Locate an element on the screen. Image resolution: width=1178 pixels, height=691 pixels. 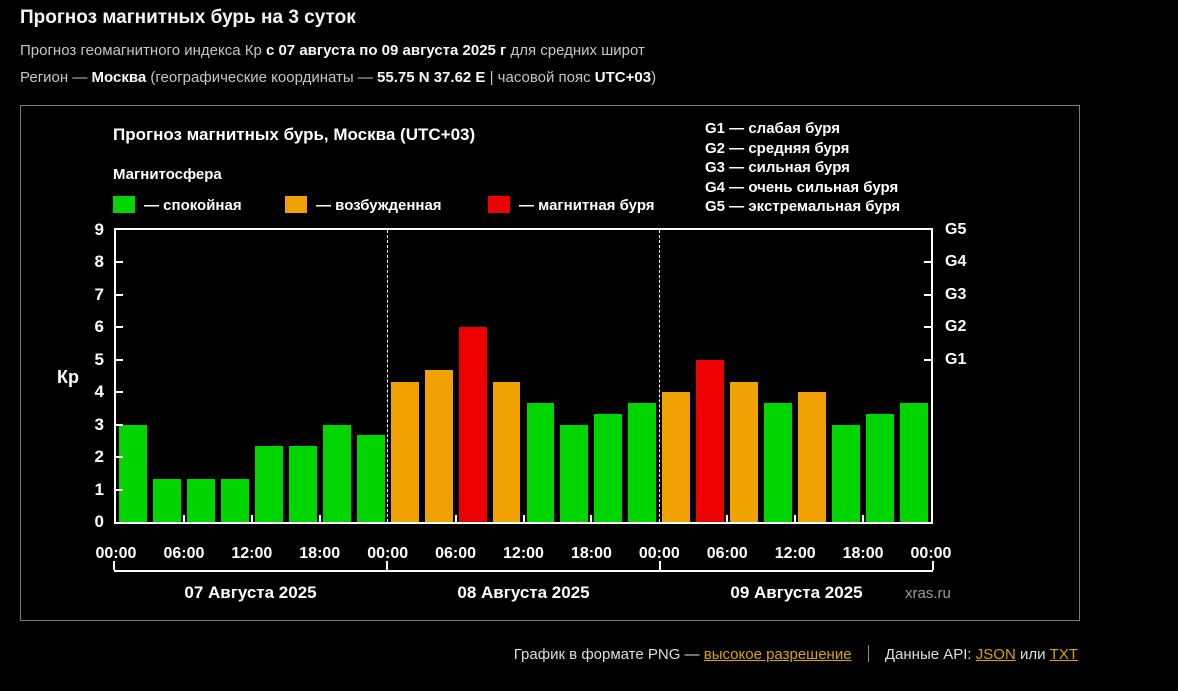
region-tz-prefix: | часовой пояс is located at coordinates (540, 77).